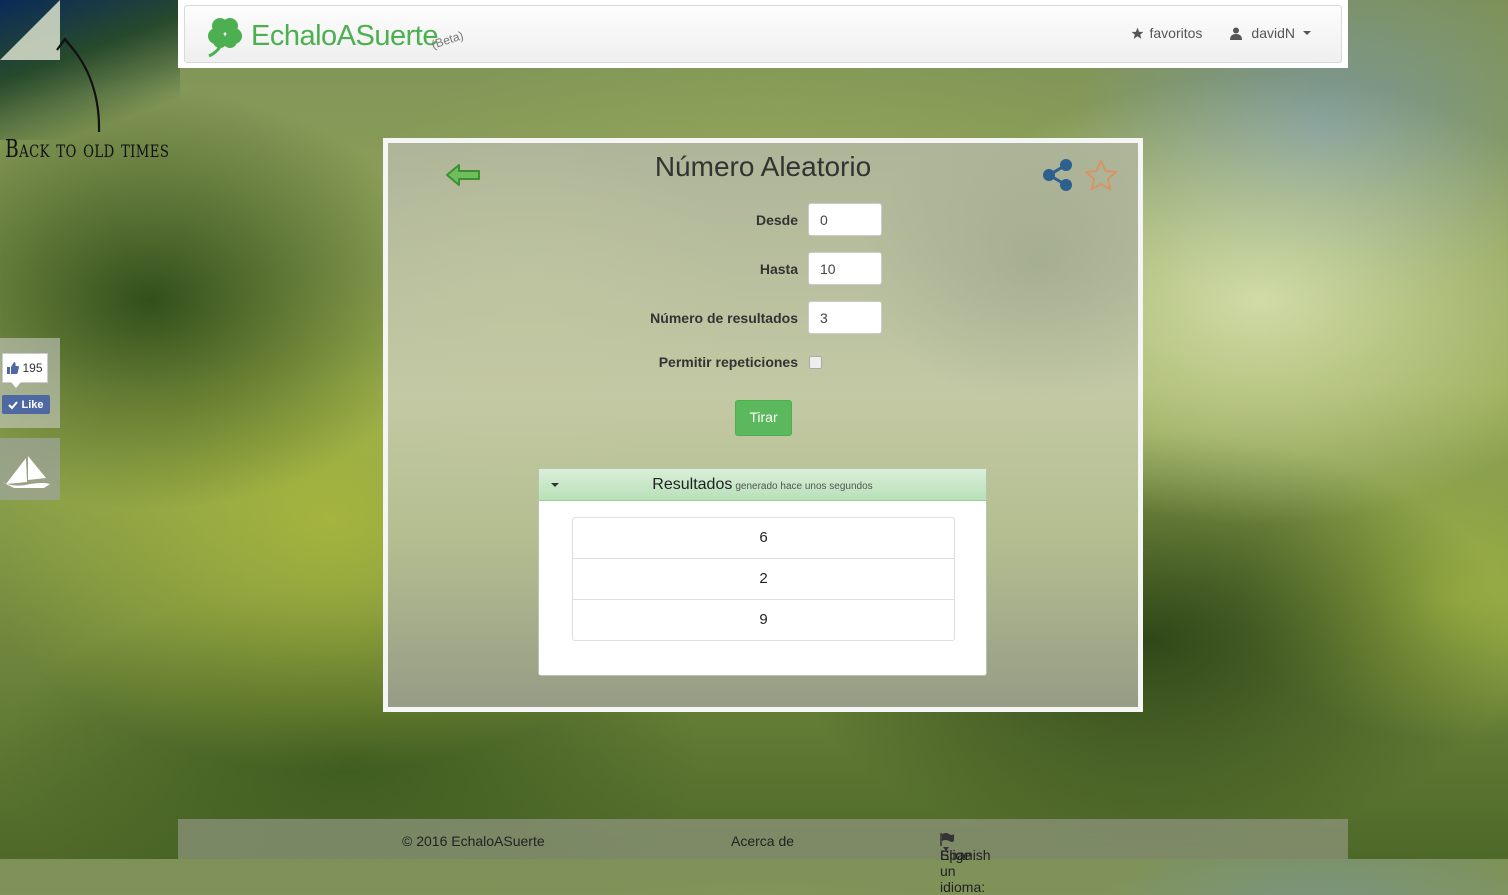 The width and height of the screenshot is (1508, 895). I want to click on ship-widget, so click(30, 469).